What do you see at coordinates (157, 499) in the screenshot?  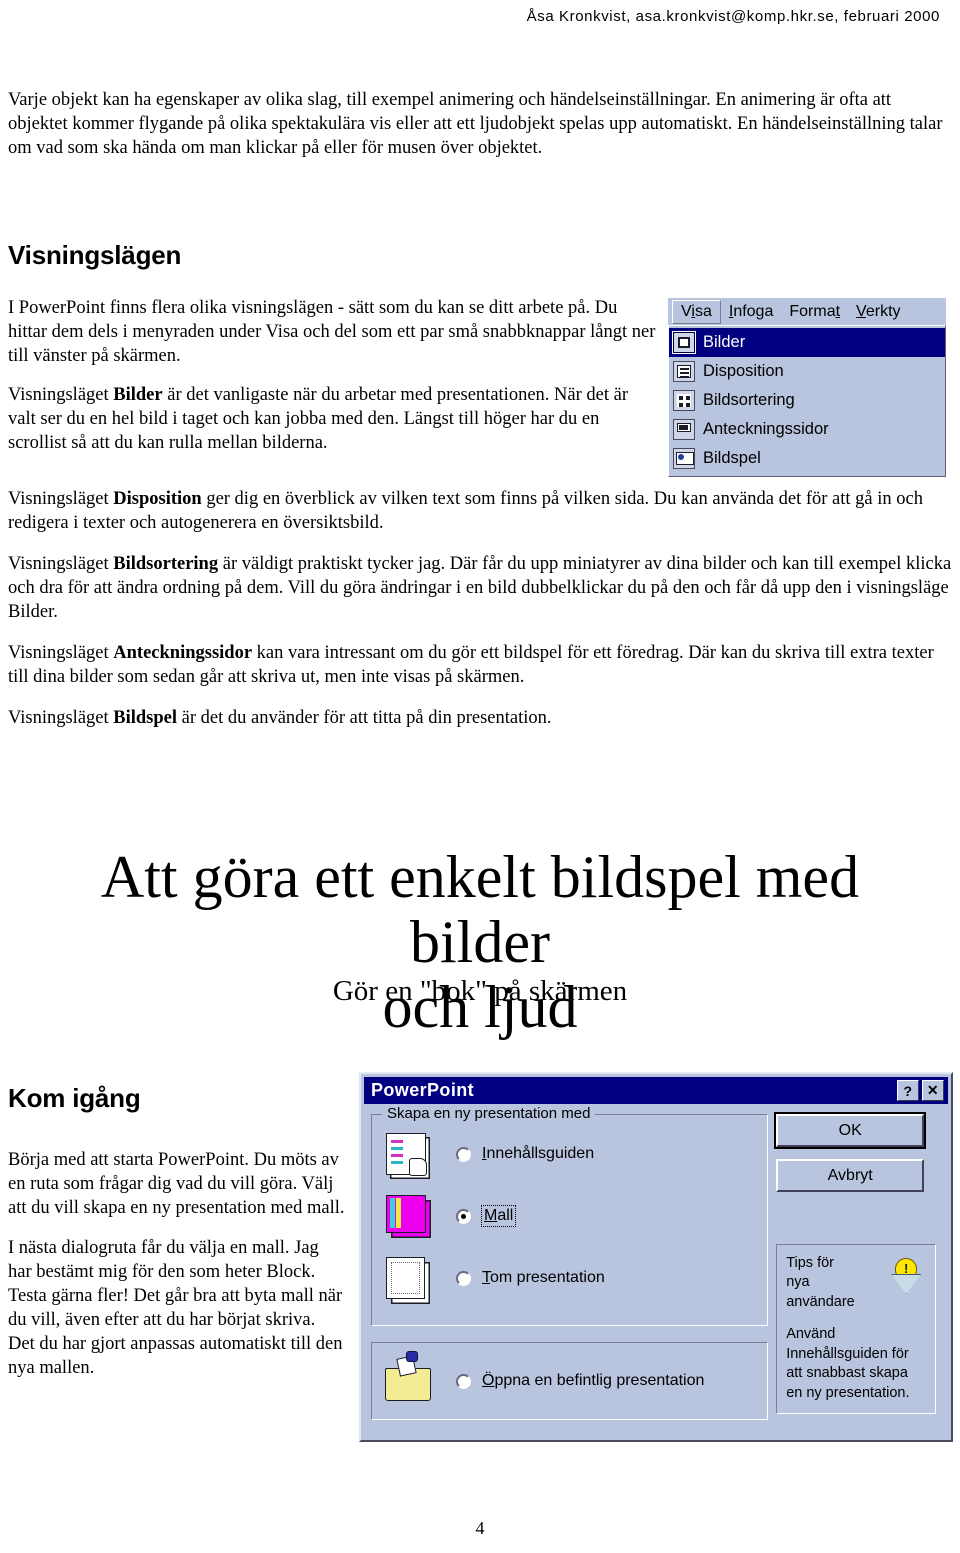 I see `paragraph-3-term: Disposition` at bounding box center [157, 499].